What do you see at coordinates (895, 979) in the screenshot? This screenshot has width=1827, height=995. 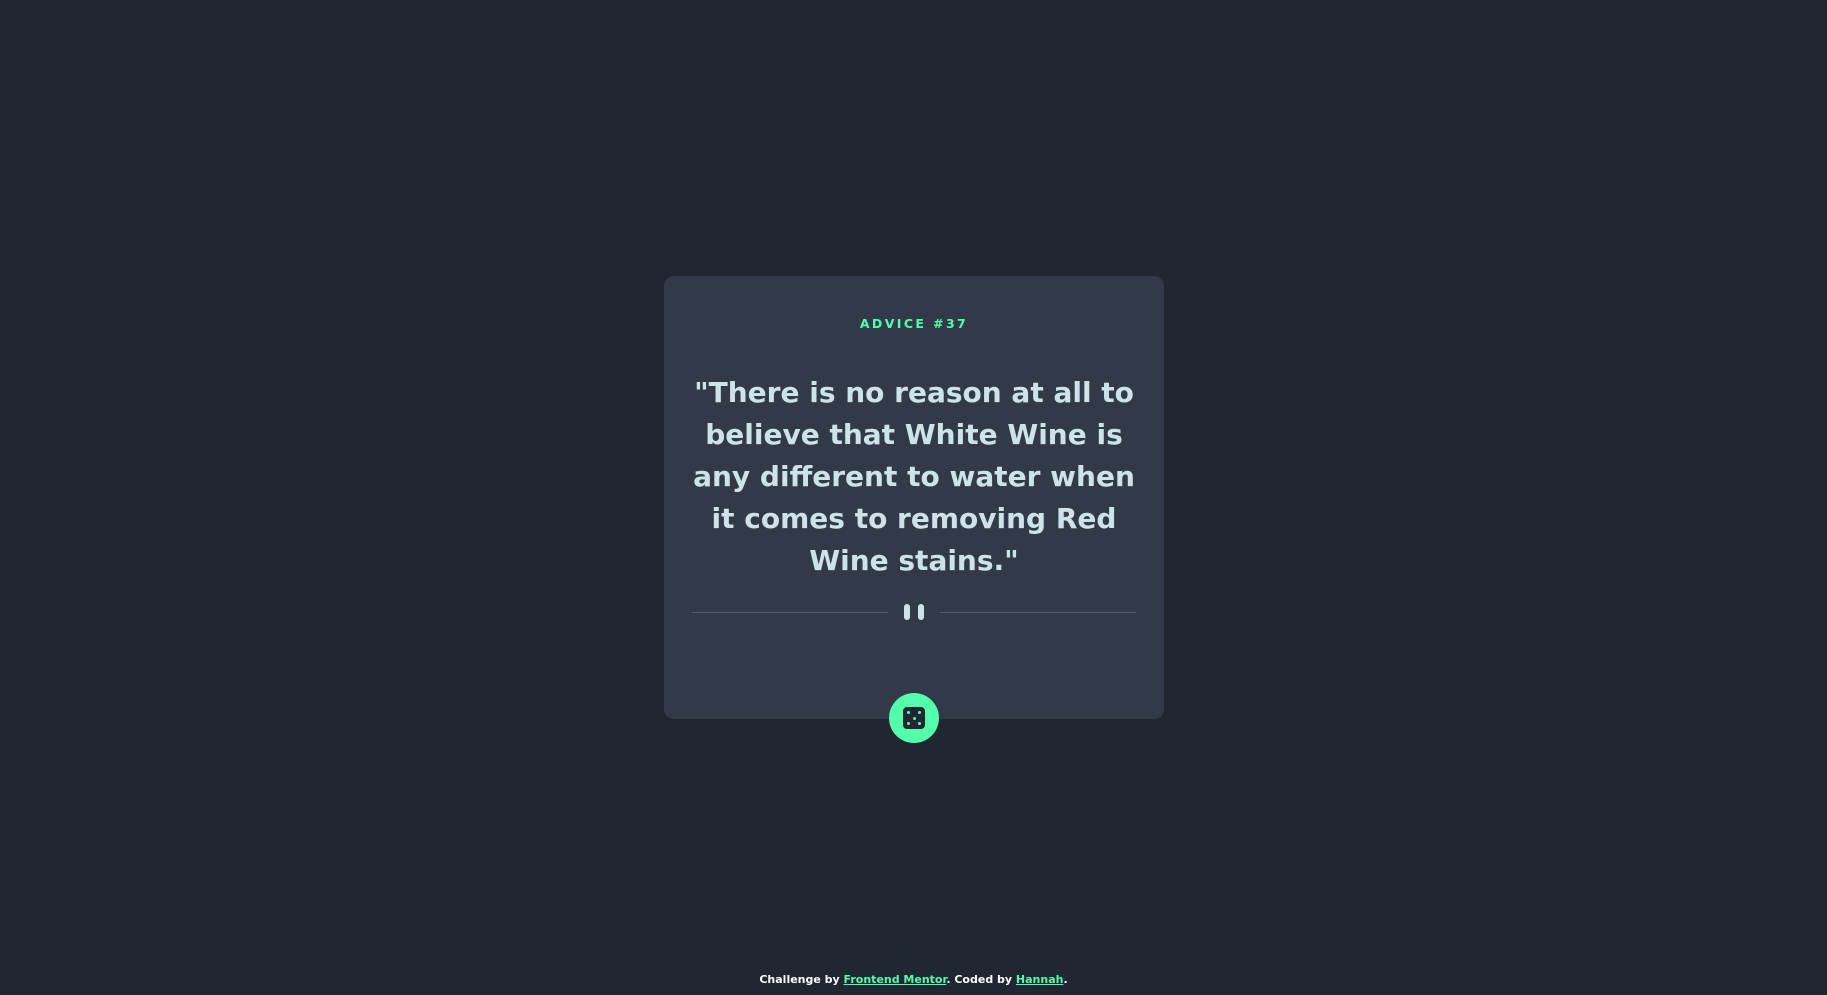 I see `frontend-mentor-link: Frontend Mentor` at bounding box center [895, 979].